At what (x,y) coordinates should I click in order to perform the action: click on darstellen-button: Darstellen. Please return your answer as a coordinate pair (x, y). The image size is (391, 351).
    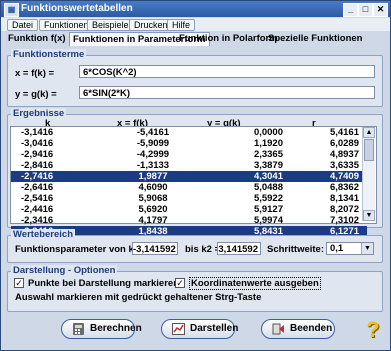
    Looking at the image, I should click on (200, 329).